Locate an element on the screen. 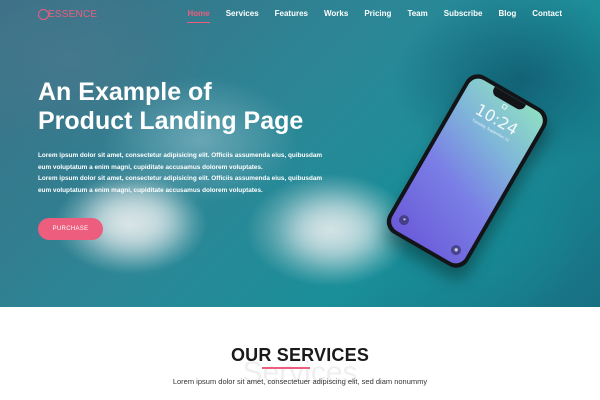 Image resolution: width=600 pixels, height=400 pixels. services-title: OUR SERVICES is located at coordinates (300, 355).